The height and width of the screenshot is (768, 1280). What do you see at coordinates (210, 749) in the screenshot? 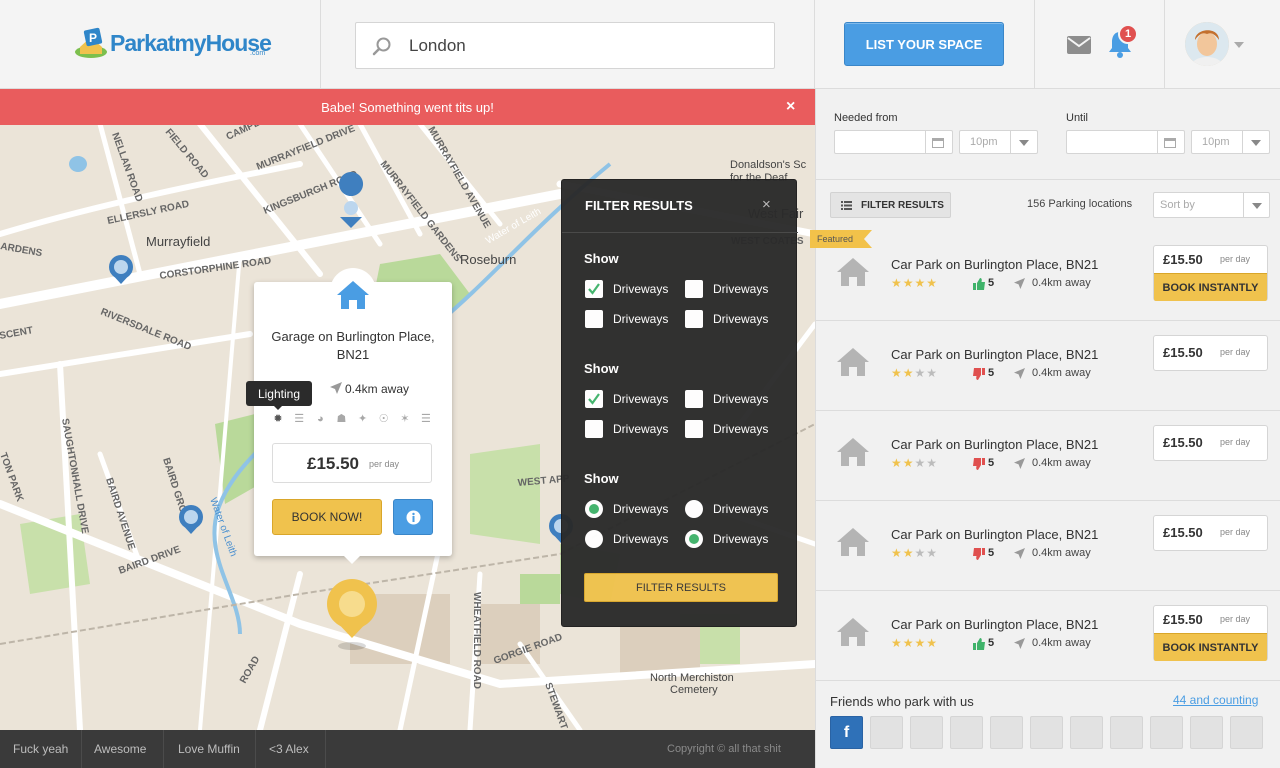
I see `footer-link: Love Muffin` at bounding box center [210, 749].